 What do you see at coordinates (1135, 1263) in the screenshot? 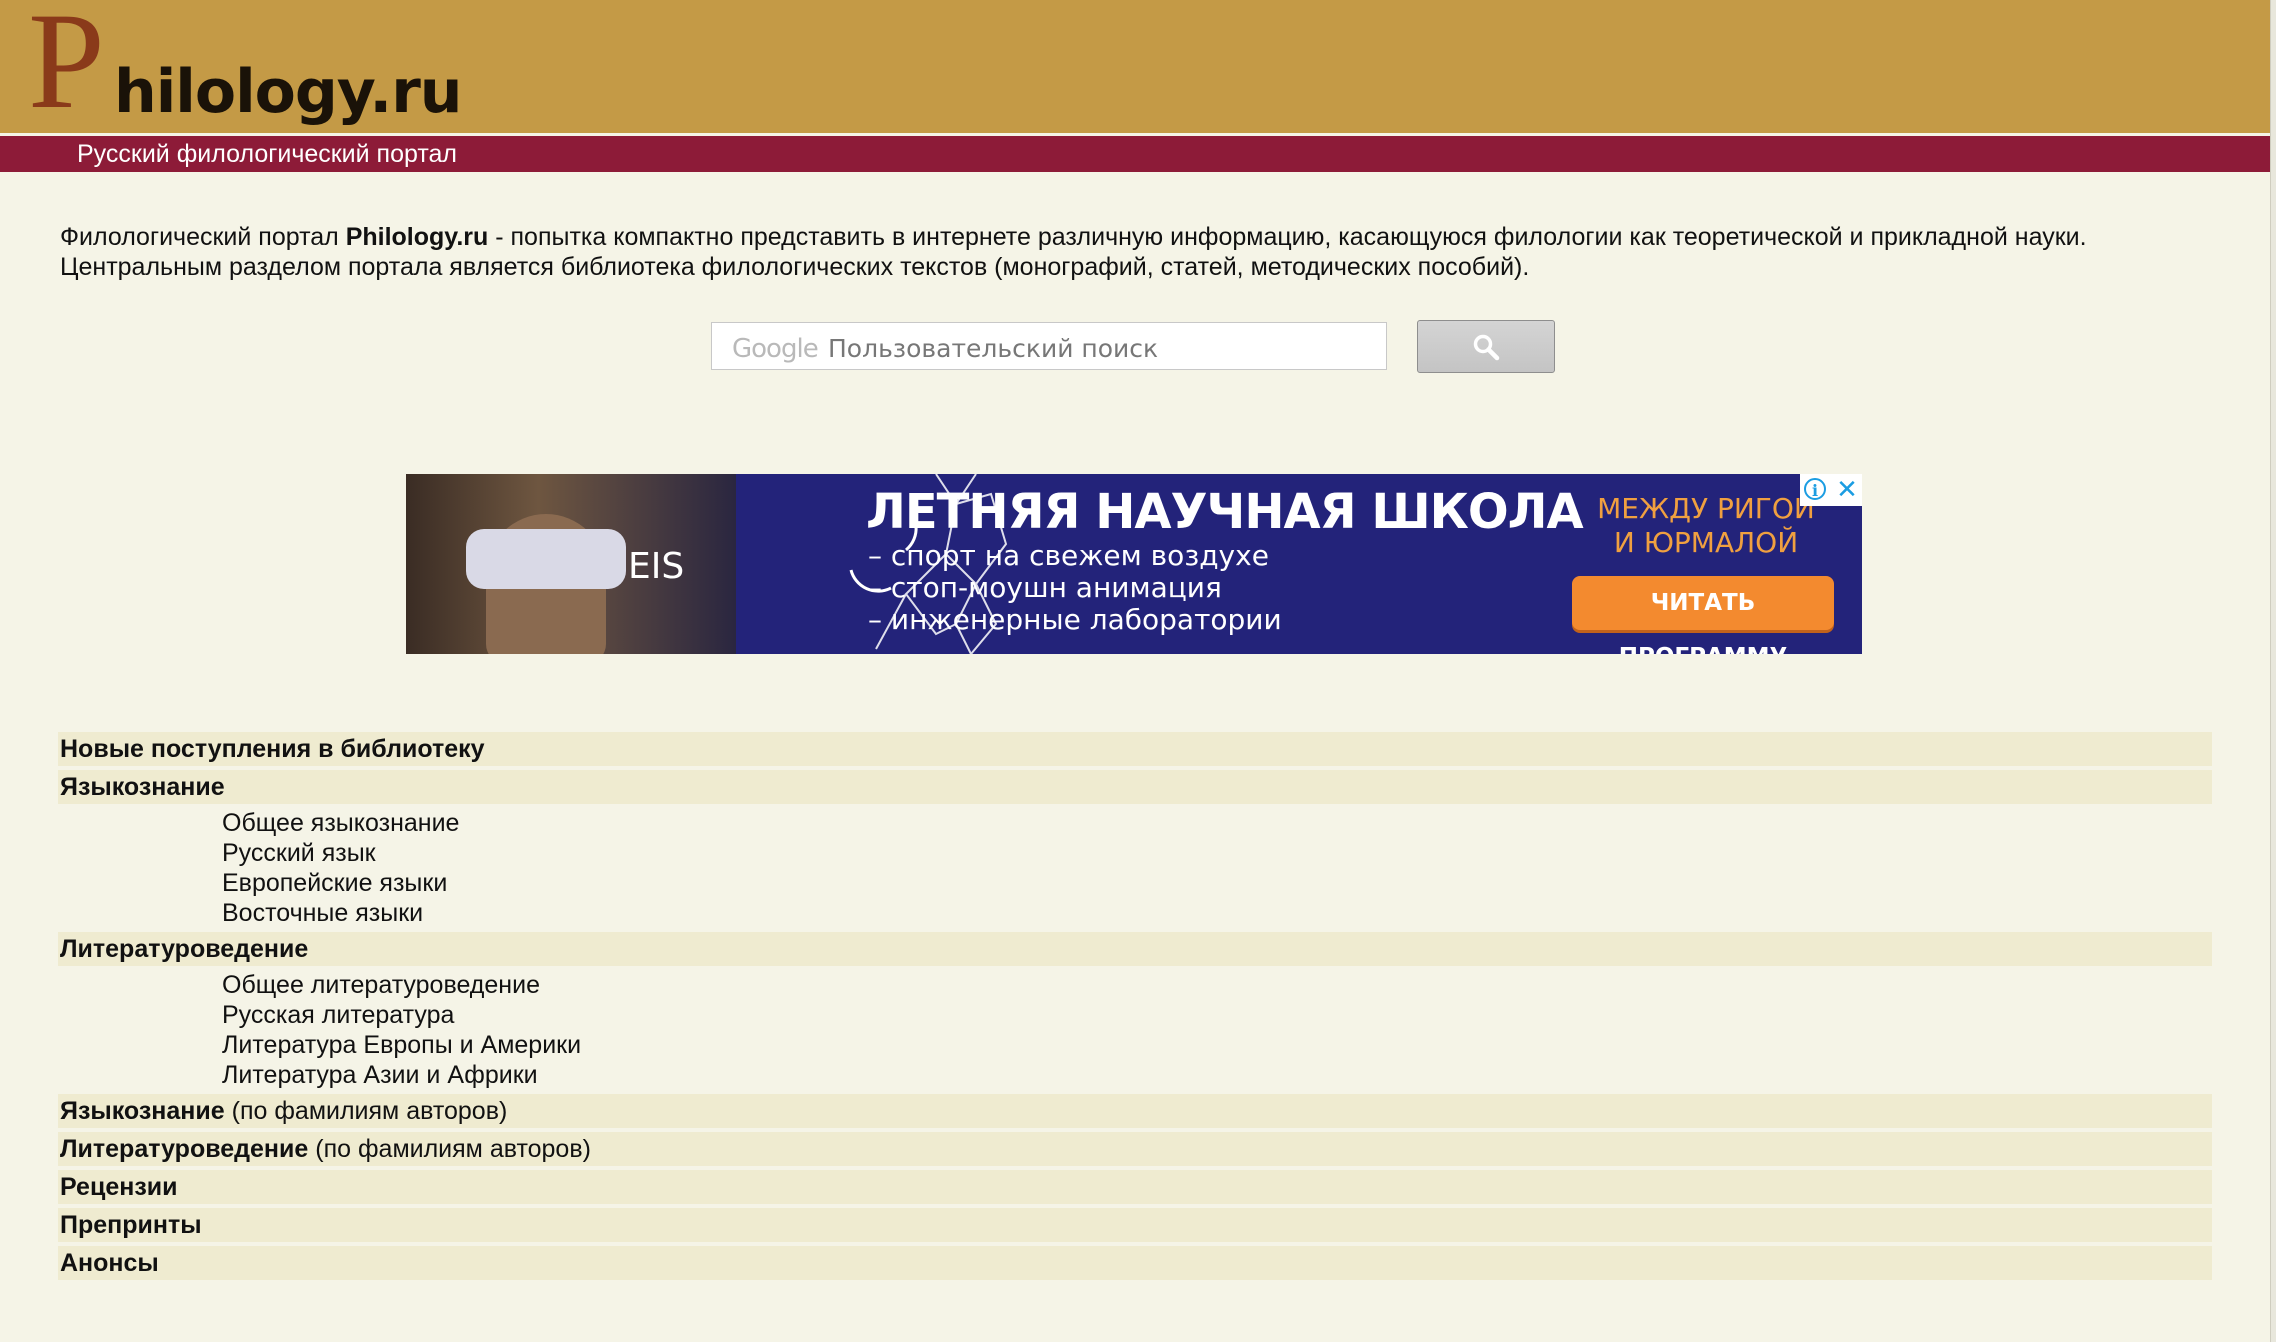
I see `nav-announcements: Анонсы` at bounding box center [1135, 1263].